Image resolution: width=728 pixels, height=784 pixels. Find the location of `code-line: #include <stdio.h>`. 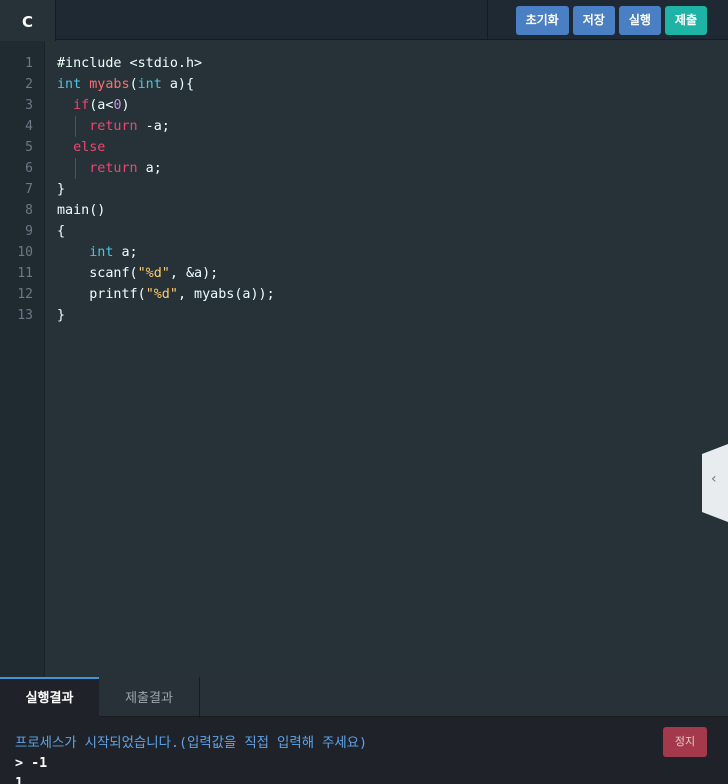

code-line: #include <stdio.h> is located at coordinates (130, 63).